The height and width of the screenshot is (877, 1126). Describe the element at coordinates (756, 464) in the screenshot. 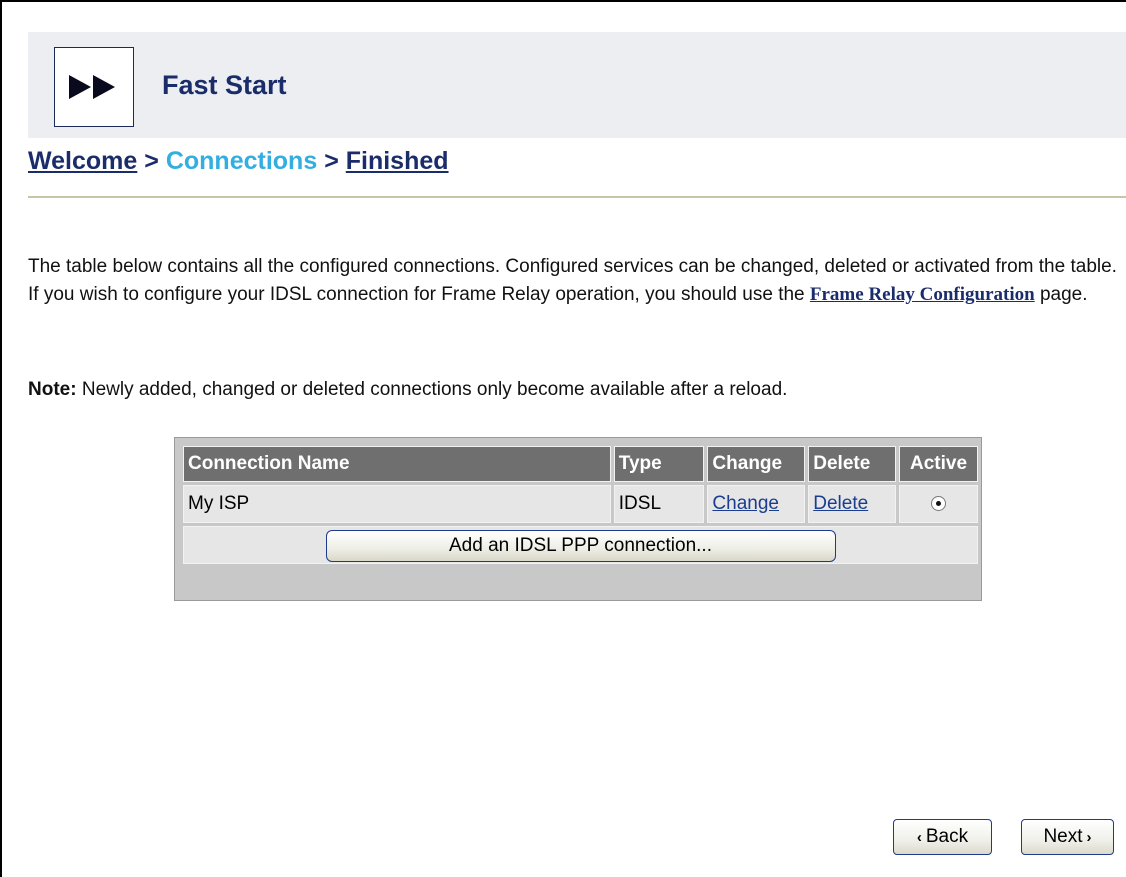

I see `header-change: Change` at that location.